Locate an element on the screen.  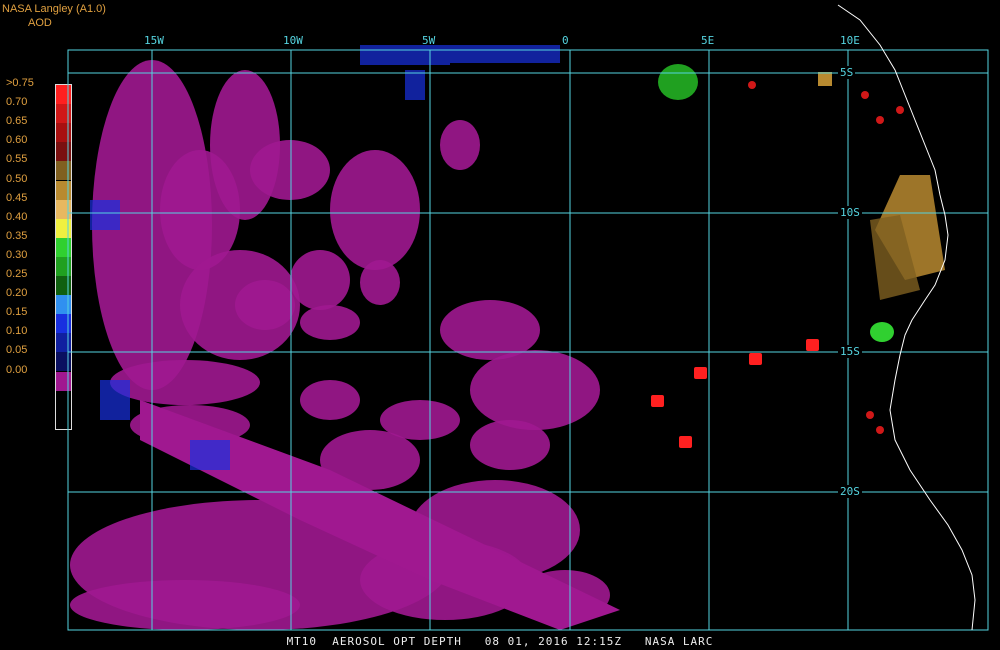
longitude-label: 0 is located at coordinates (565, 40).